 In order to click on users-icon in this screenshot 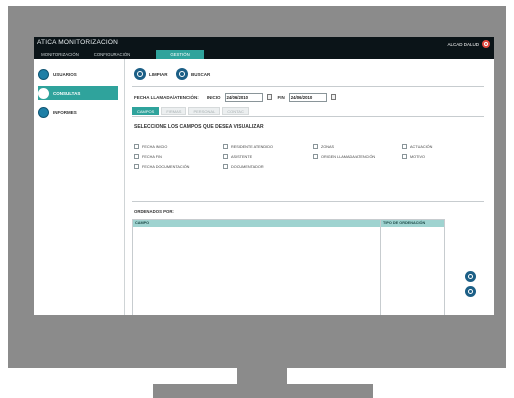, I will do `click(43, 74)`.